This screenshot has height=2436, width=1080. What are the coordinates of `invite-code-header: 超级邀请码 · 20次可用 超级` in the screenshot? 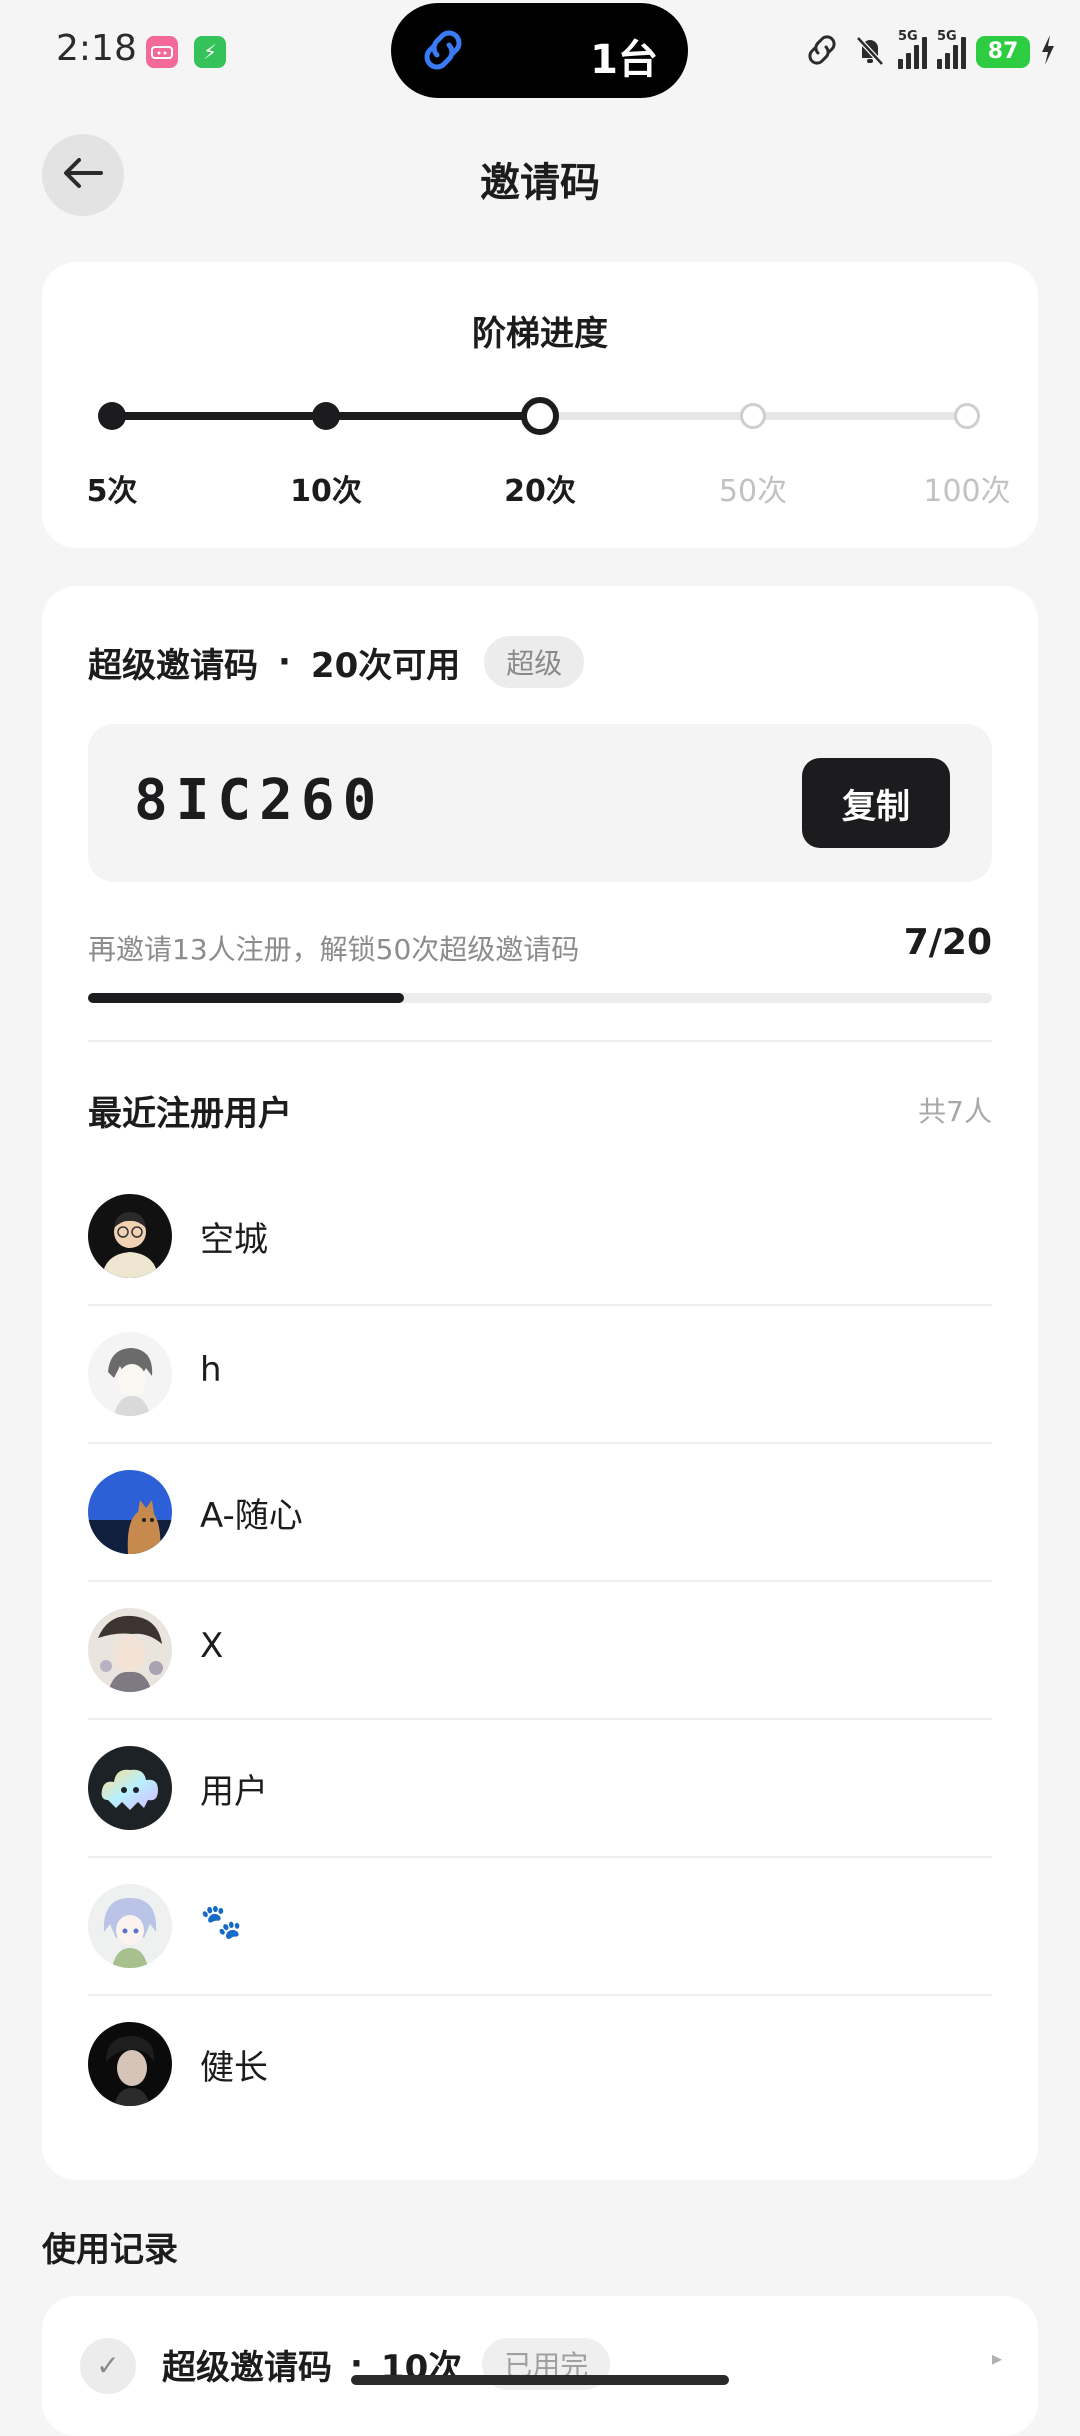 It's located at (336, 662).